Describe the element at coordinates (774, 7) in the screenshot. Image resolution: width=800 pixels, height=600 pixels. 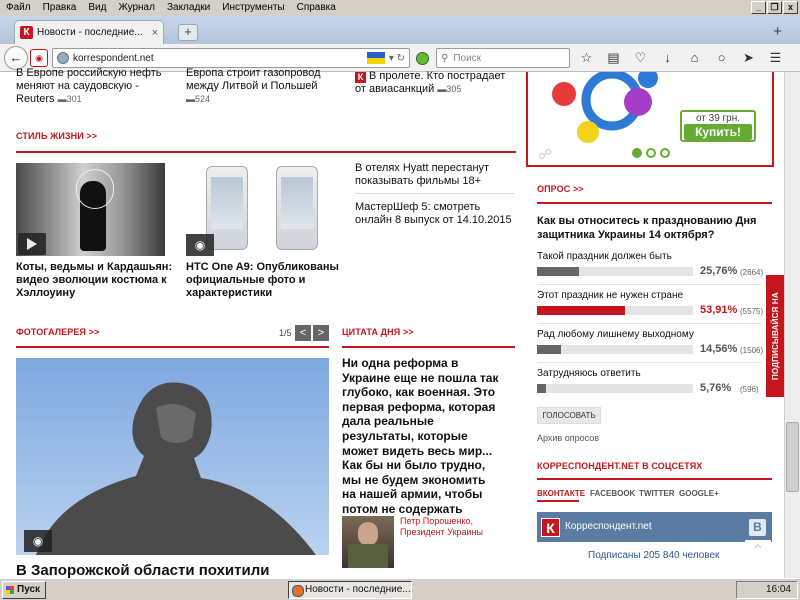
I see `restore-button: ❐` at that location.